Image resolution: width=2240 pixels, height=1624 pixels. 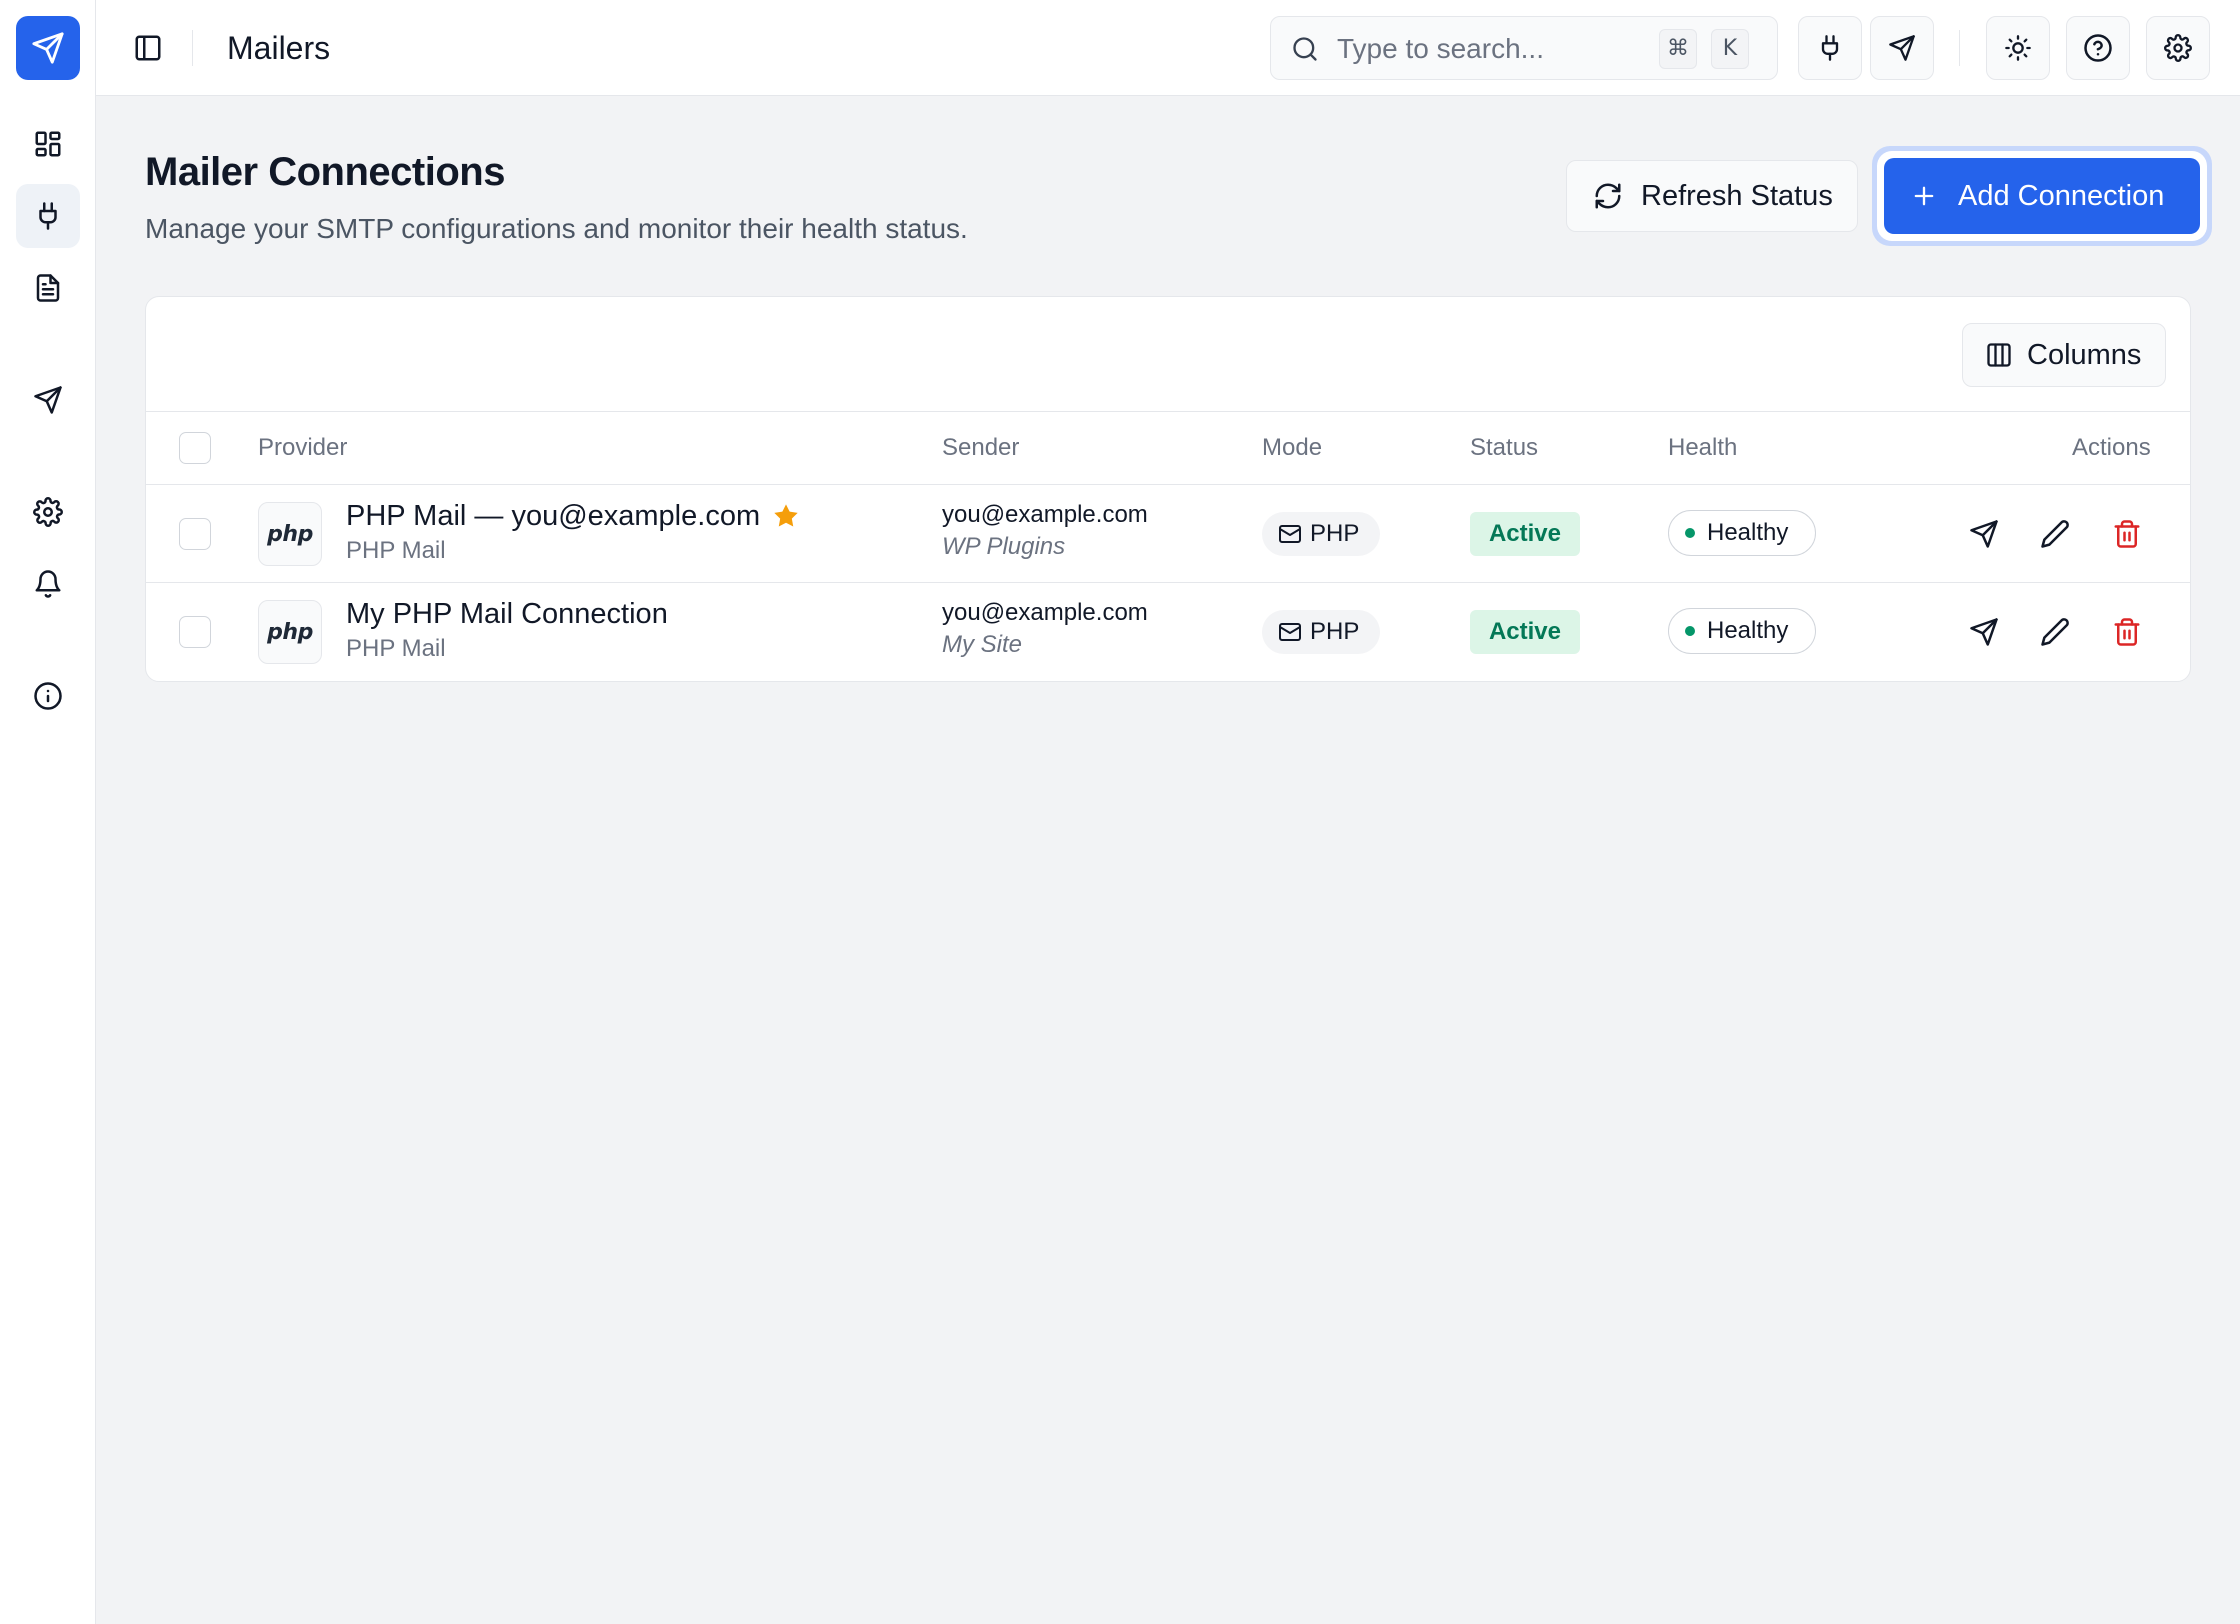 I want to click on columns-label: Columns, so click(x=2084, y=354).